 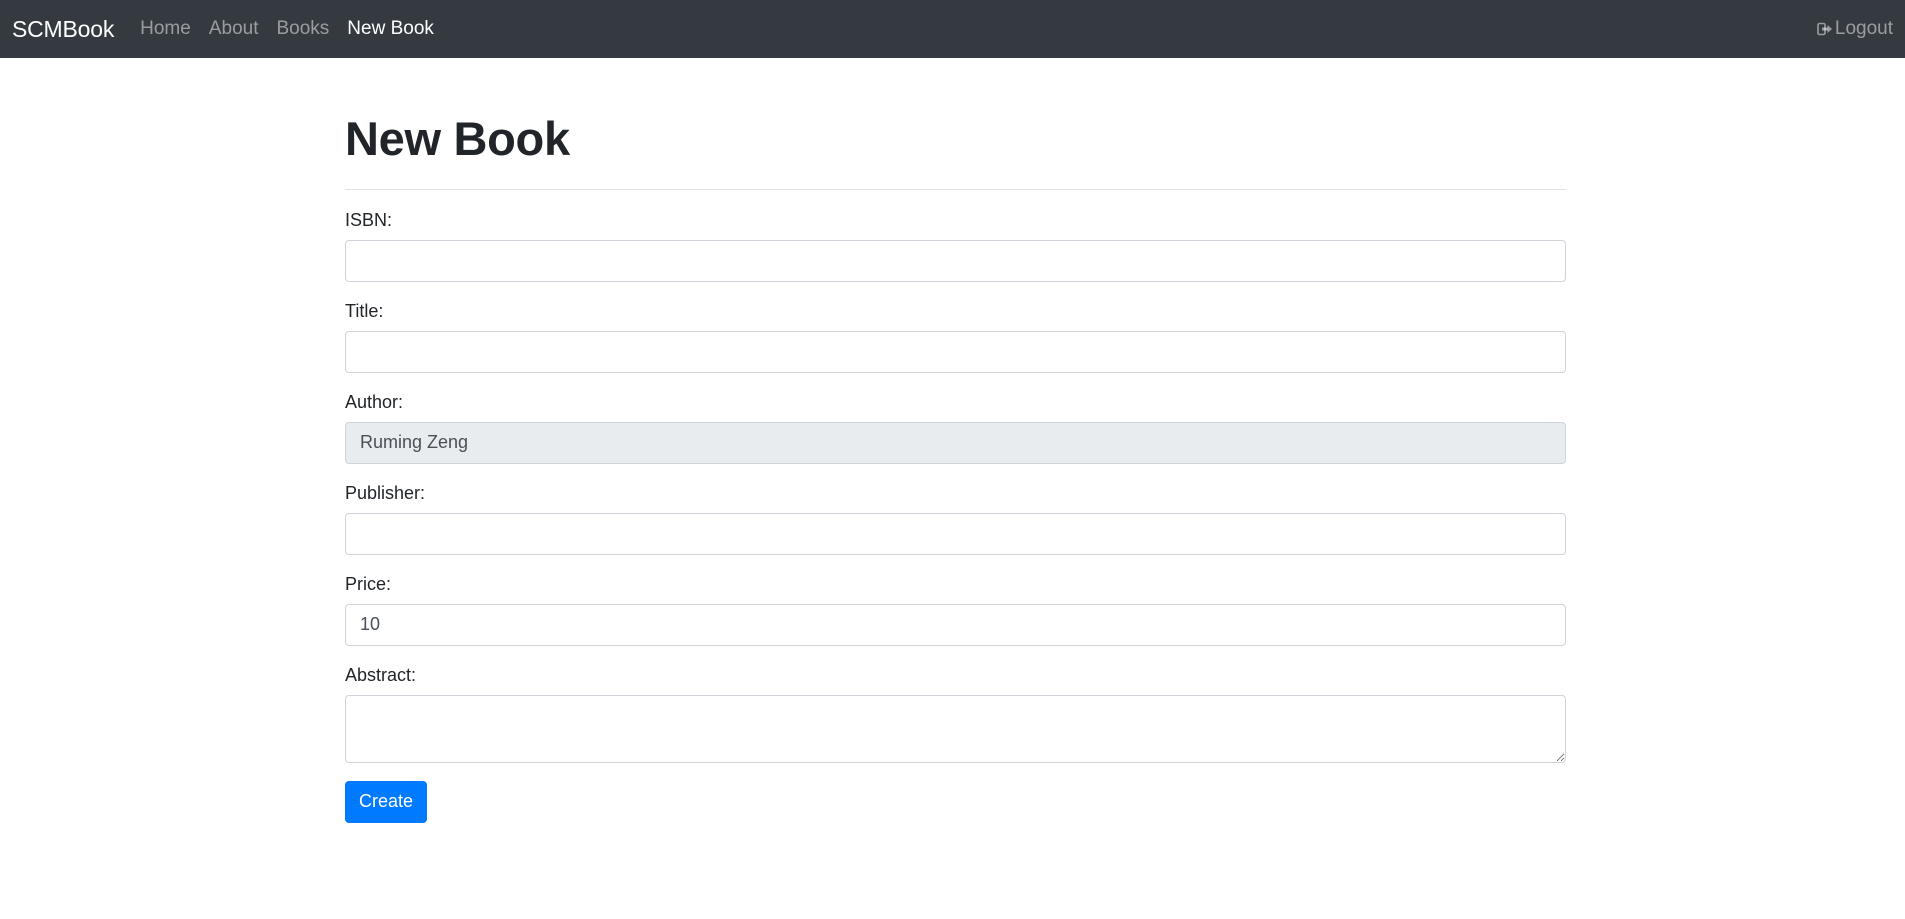 I want to click on publisher-group: Publisher:, so click(x=955, y=519).